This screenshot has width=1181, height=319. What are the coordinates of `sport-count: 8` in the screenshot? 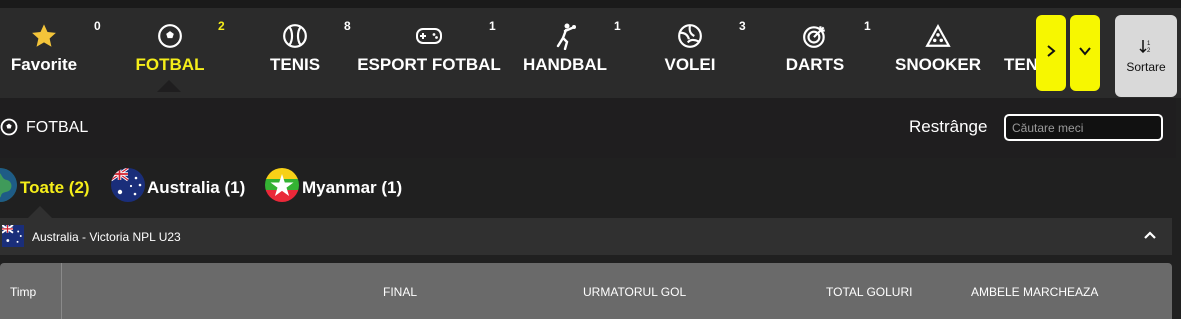 It's located at (347, 26).